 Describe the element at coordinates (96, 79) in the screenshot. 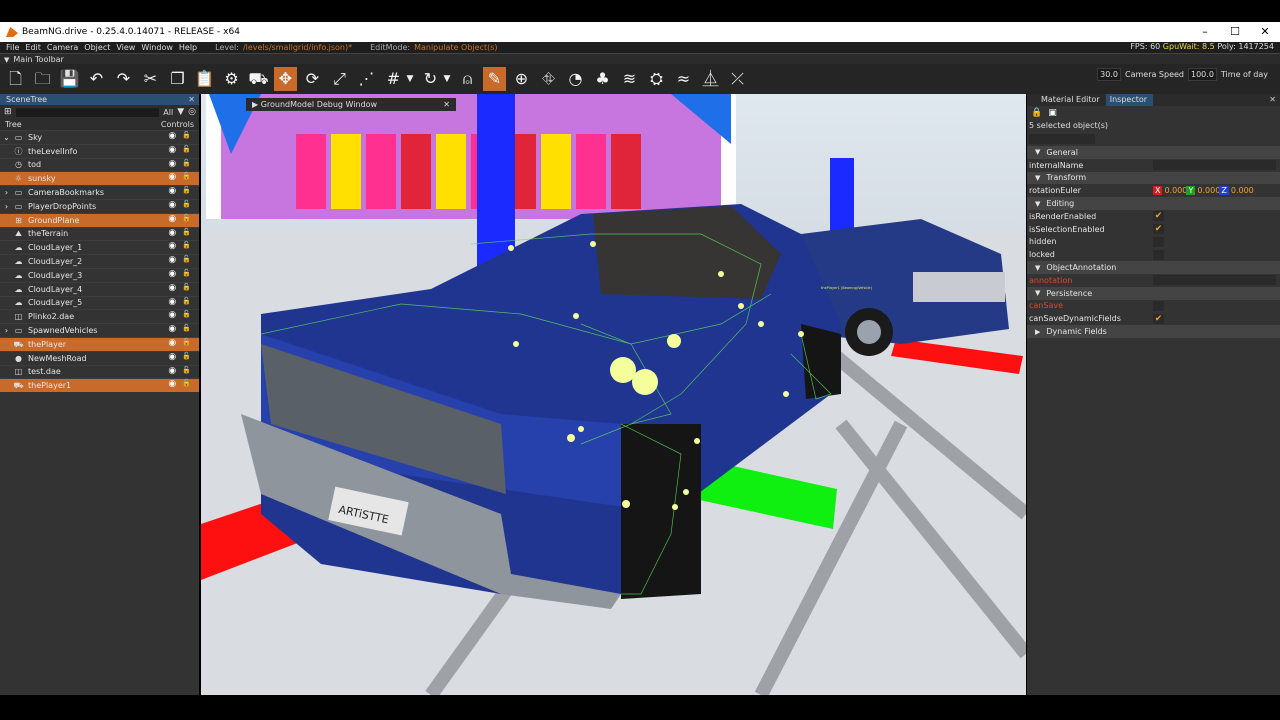

I see `undo-icon: ↶` at that location.